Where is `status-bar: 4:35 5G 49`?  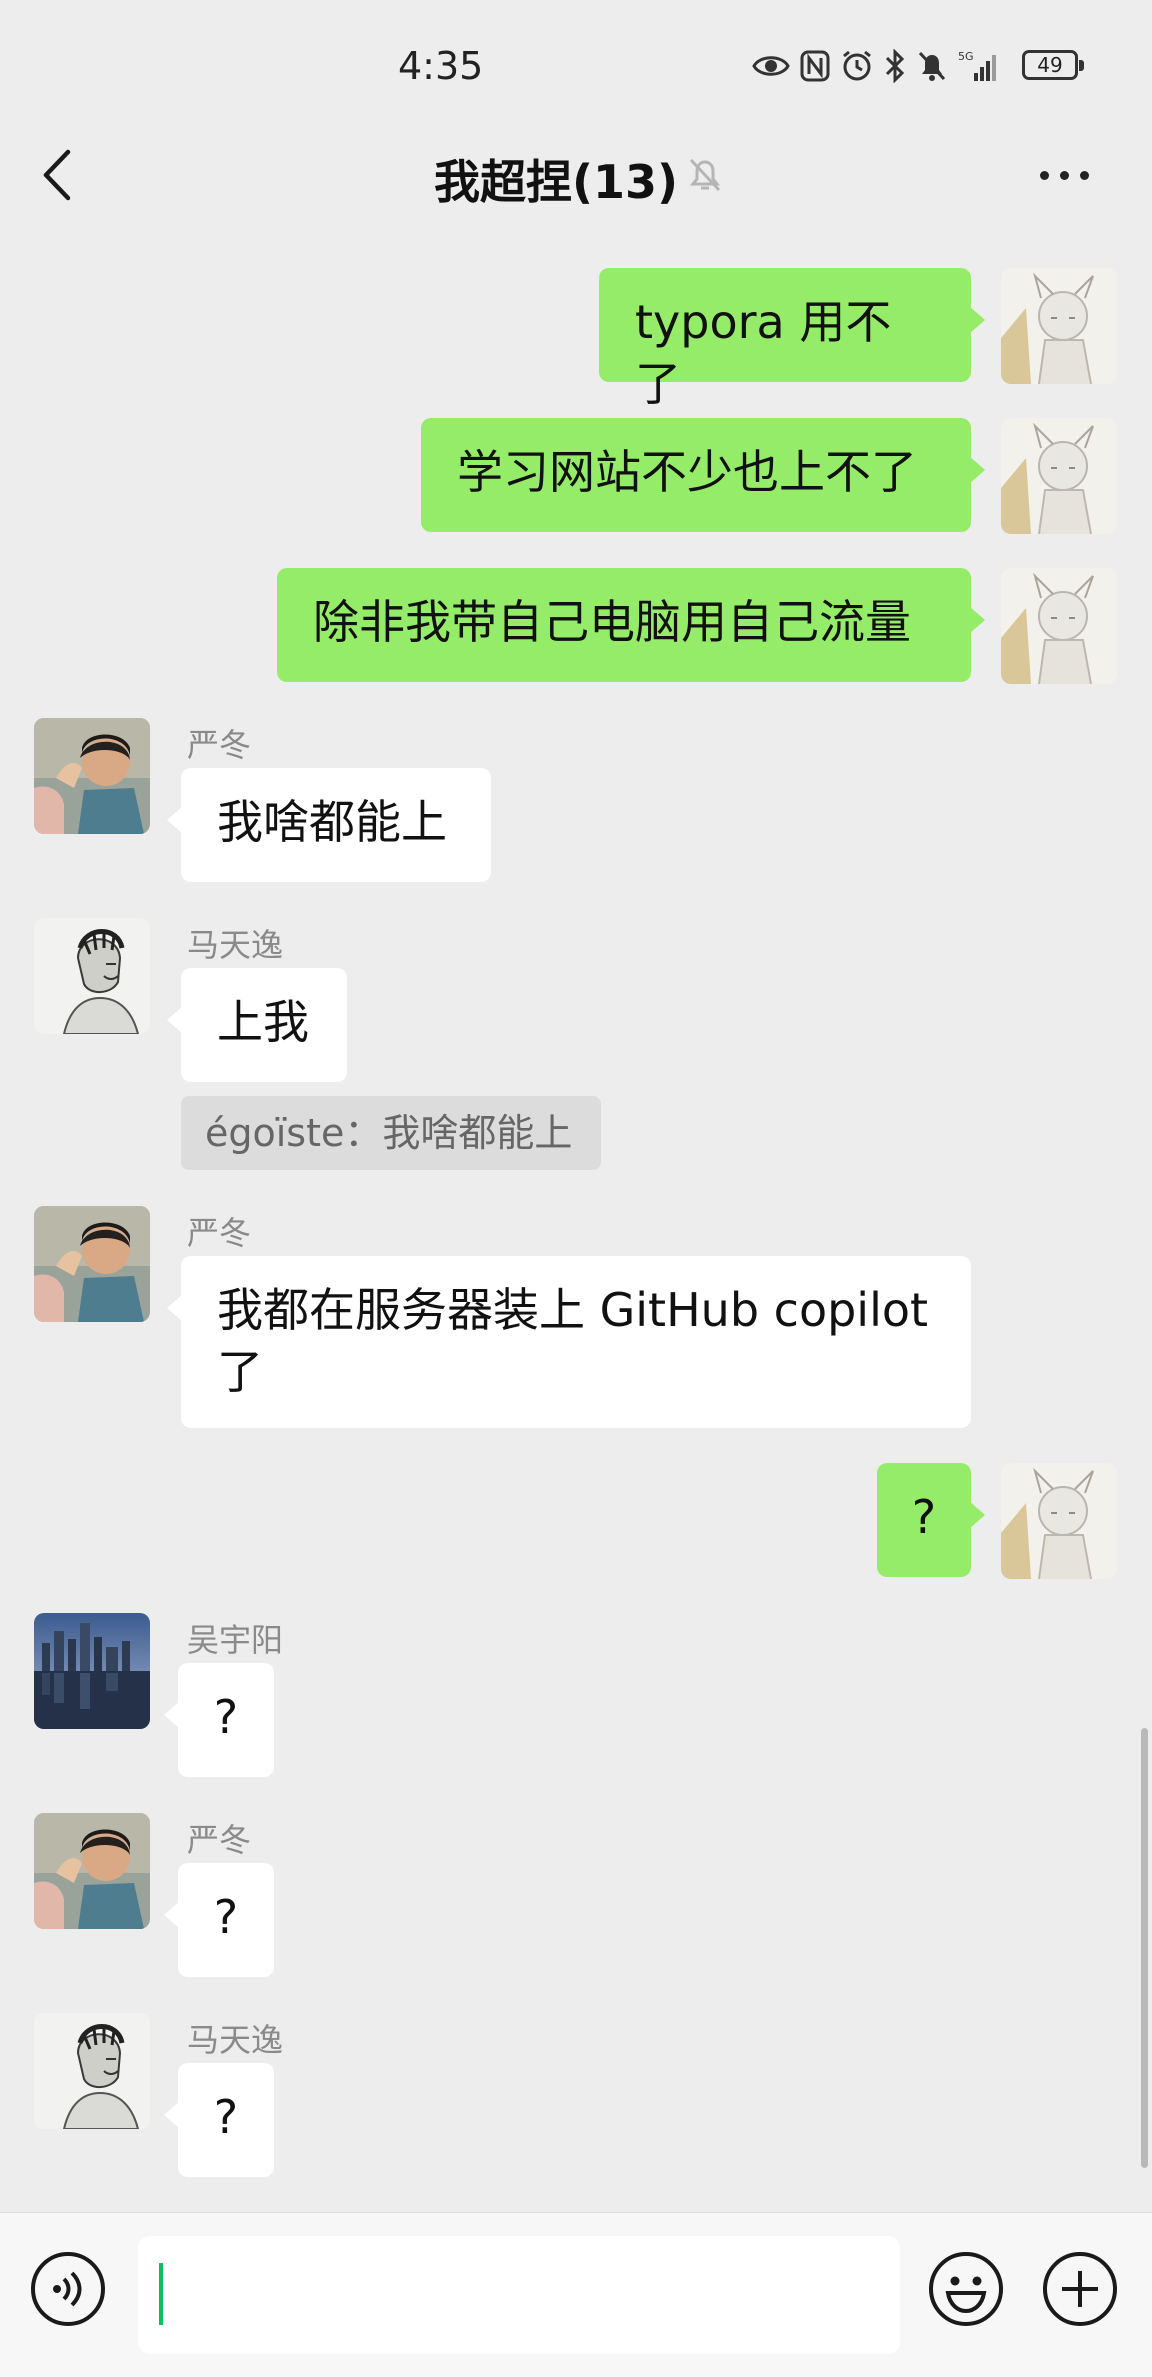
status-bar: 4:35 5G 49 is located at coordinates (576, 60).